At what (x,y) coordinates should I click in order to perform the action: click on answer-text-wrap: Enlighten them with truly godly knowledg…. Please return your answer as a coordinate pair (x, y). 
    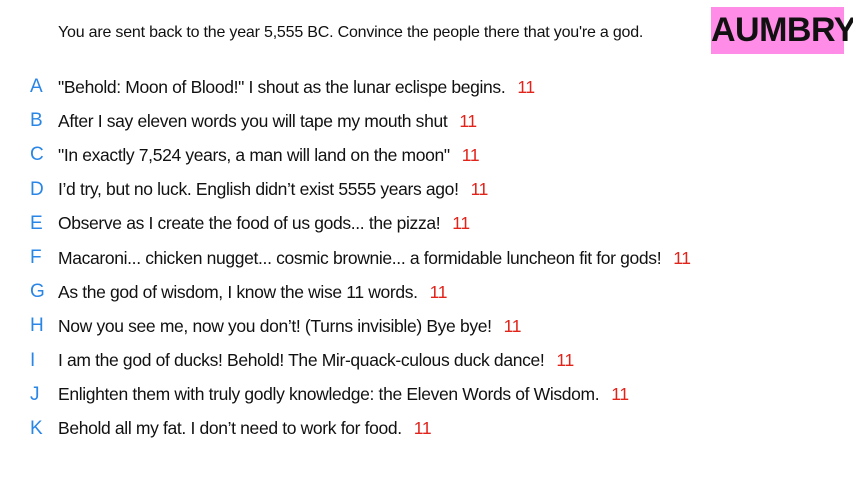
    Looking at the image, I should click on (343, 394).